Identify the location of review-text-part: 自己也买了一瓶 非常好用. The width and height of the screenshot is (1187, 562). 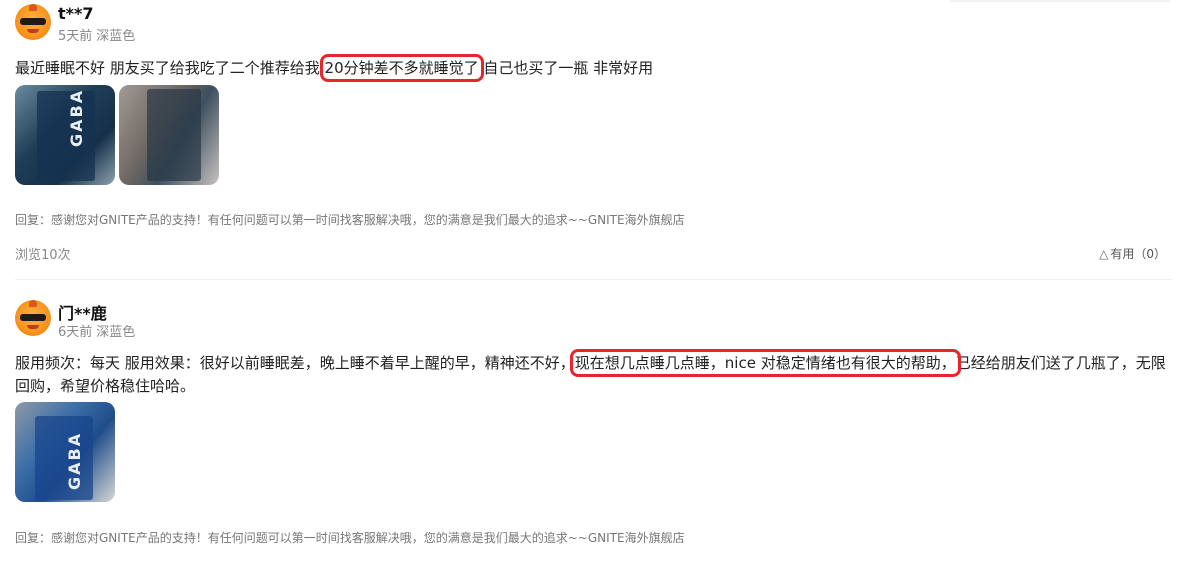
(566, 68).